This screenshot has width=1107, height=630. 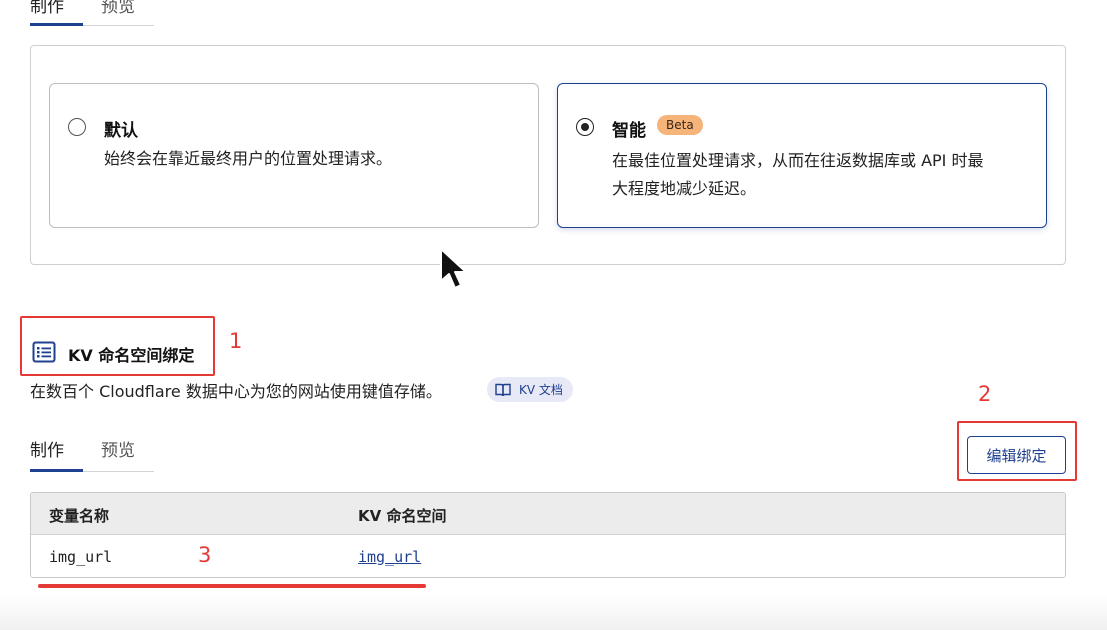 I want to click on kv-bindings-table: 变量名称 KV 命名空间 img_url img_url, so click(x=548, y=535).